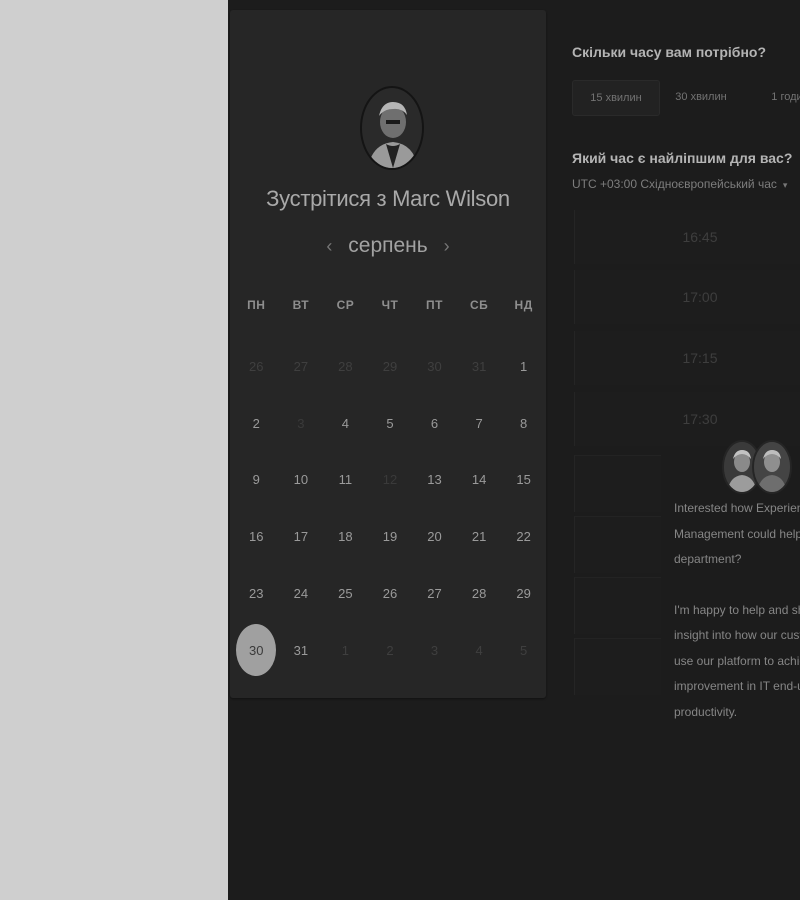 The image size is (800, 900). What do you see at coordinates (390, 366) in the screenshot?
I see `calendar-day-outside: 29` at bounding box center [390, 366].